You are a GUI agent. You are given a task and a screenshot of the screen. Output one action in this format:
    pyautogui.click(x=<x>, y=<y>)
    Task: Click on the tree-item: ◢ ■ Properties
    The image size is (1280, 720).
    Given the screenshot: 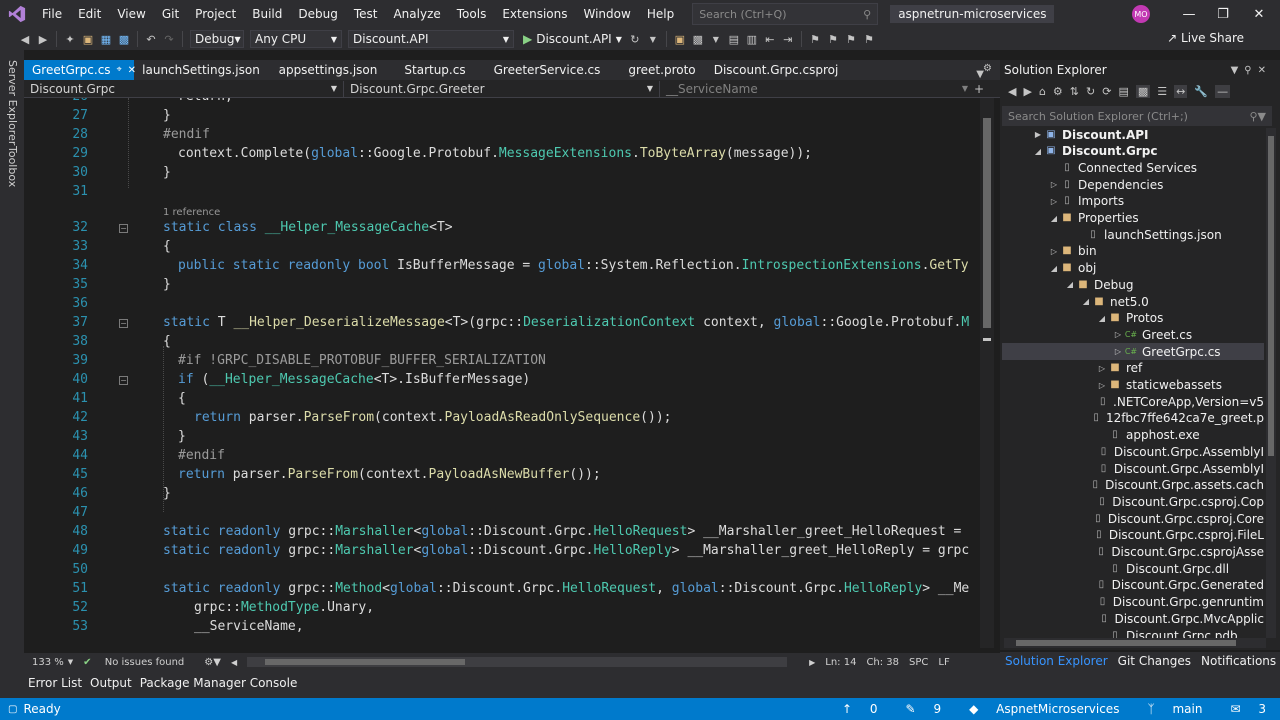 What is the action you would take?
    pyautogui.click(x=1133, y=218)
    